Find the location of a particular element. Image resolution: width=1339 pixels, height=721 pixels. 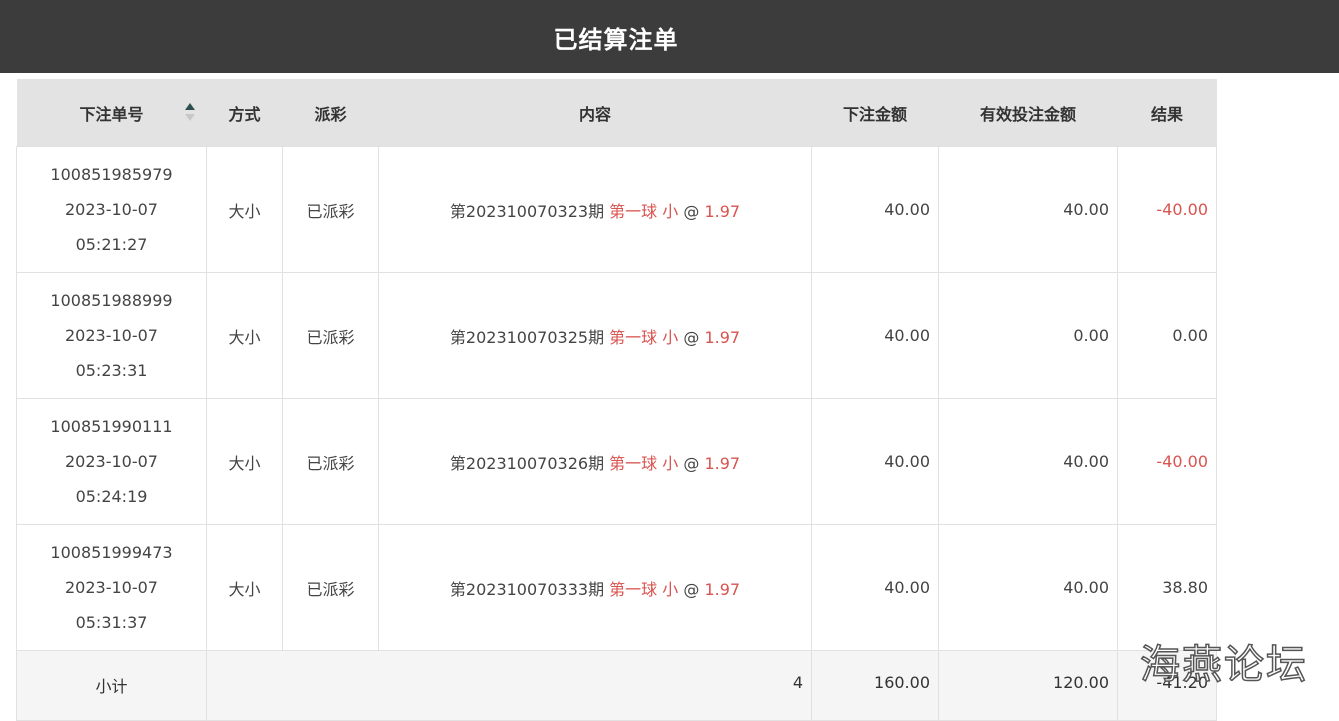

order-number: 100851988999 is located at coordinates (111, 300).